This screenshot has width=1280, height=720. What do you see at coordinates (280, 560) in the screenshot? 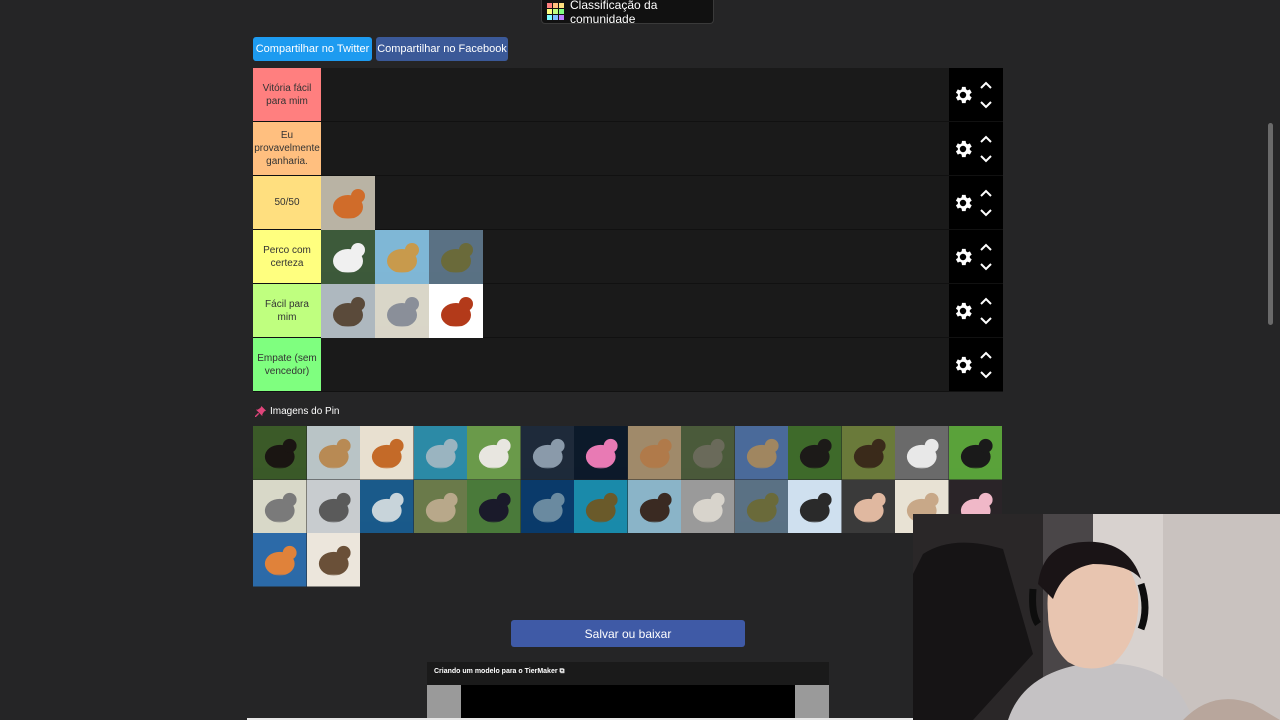
I see `animal-image-octopus` at bounding box center [280, 560].